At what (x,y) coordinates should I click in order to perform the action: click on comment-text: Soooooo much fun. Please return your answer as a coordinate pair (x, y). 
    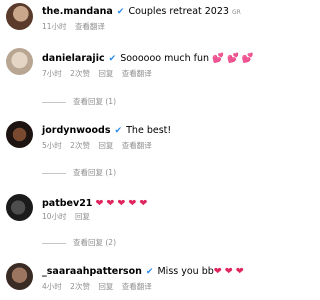
    Looking at the image, I should click on (165, 58).